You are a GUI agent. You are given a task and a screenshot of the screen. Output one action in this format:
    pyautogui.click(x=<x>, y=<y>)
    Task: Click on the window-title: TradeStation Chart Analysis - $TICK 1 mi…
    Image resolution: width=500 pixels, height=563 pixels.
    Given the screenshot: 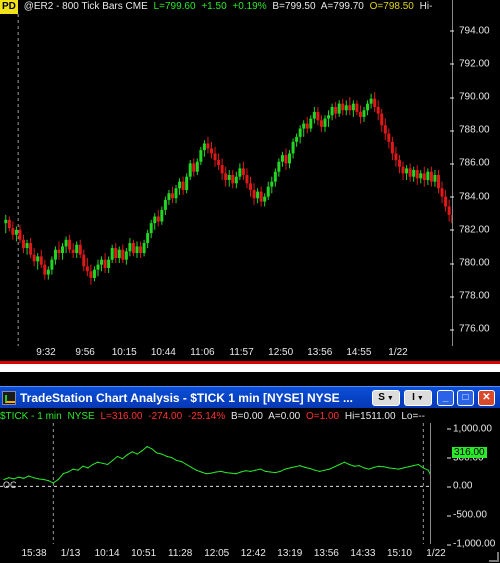 What is the action you would take?
    pyautogui.click(x=186, y=398)
    